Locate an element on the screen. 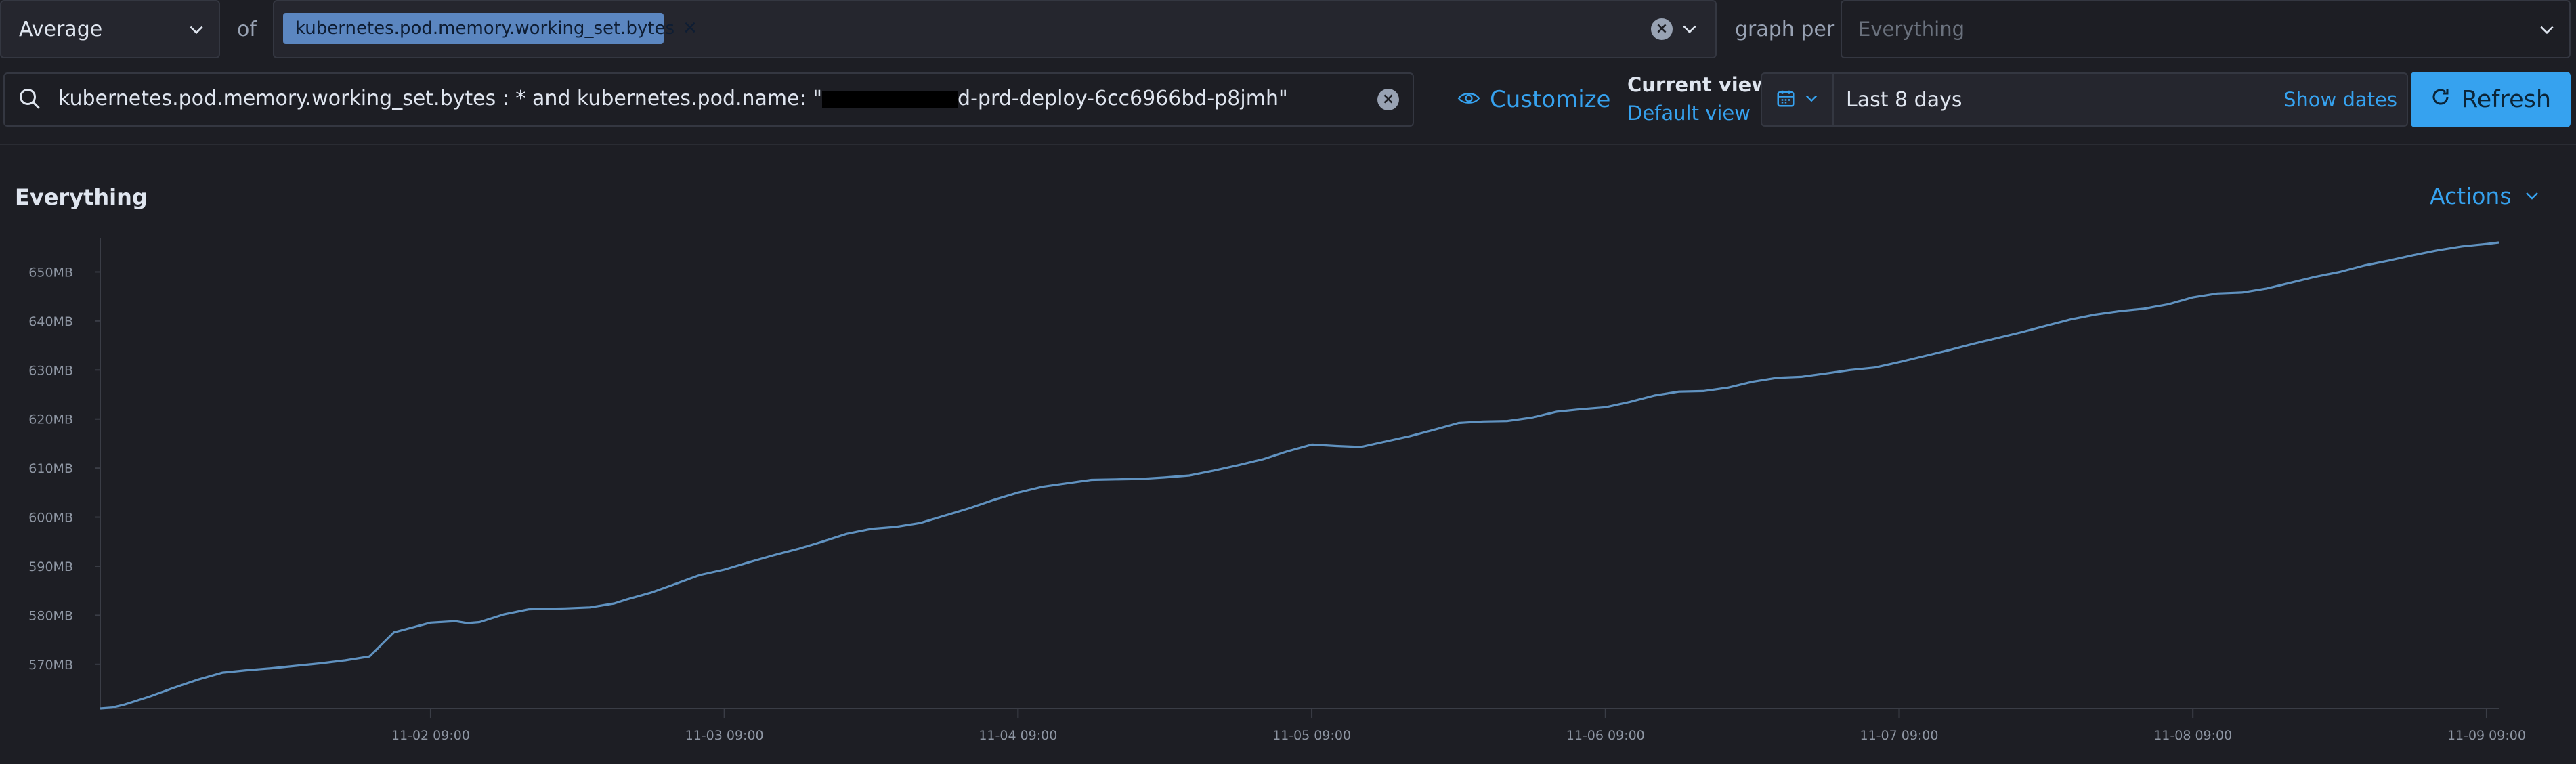 The width and height of the screenshot is (2576, 764). x-tick-label: 11-07 09:00 is located at coordinates (1899, 735).